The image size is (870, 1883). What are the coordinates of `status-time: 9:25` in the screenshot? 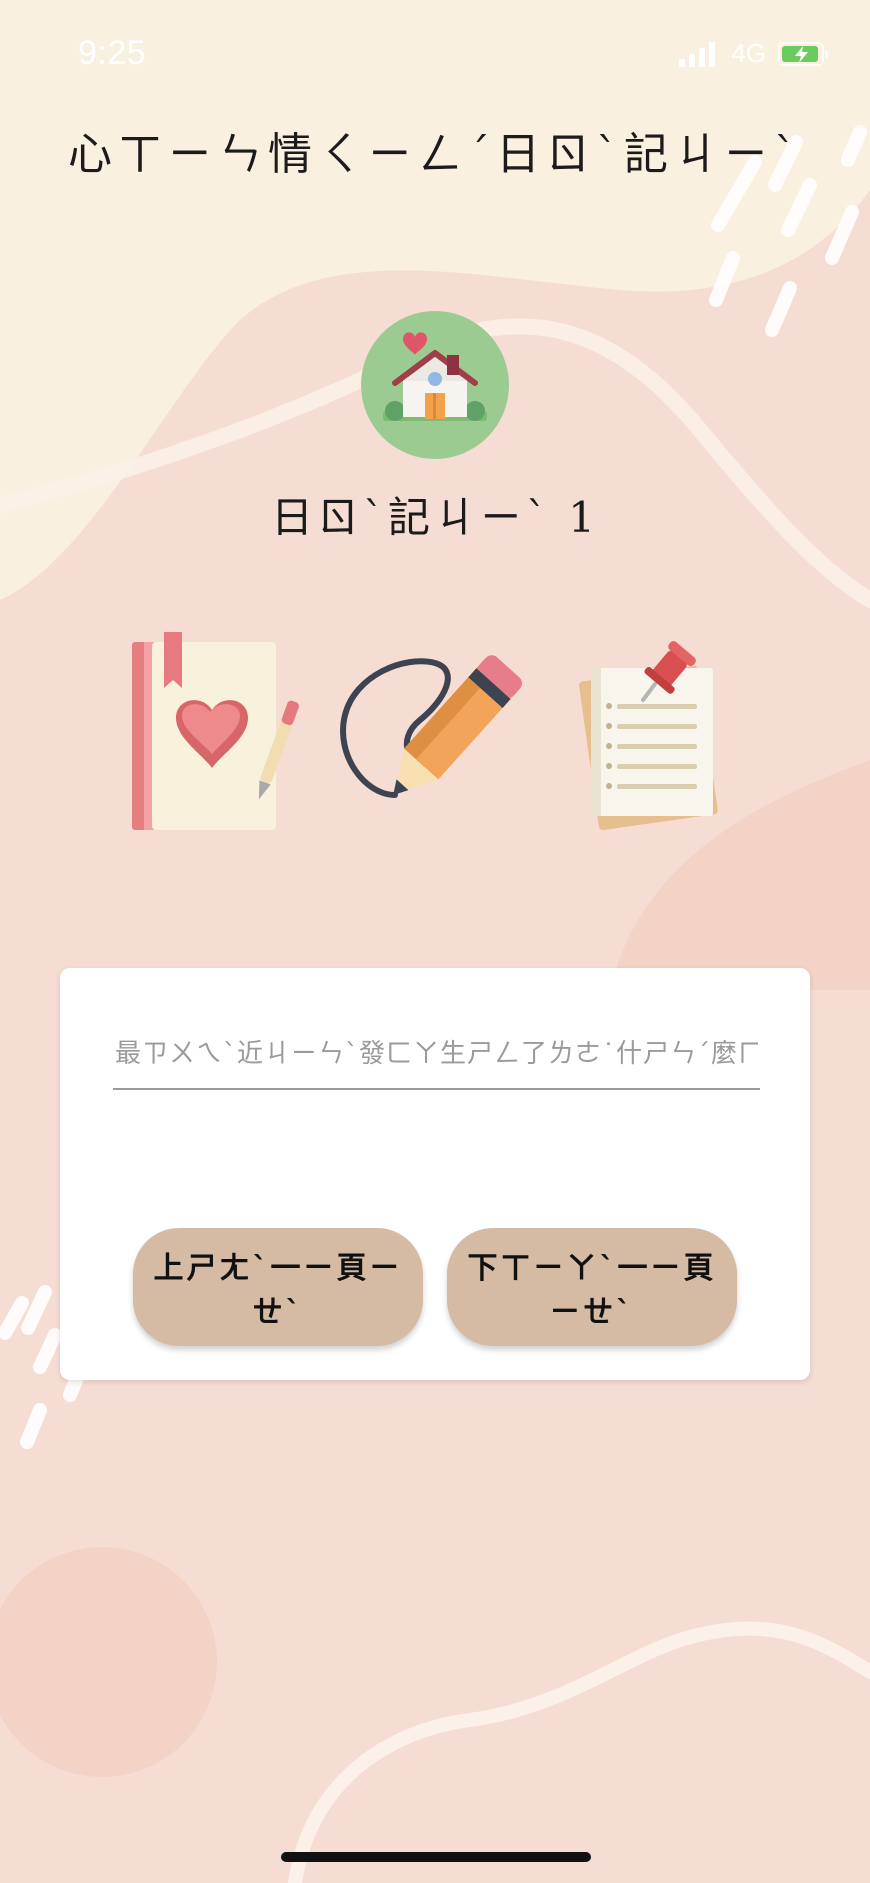 It's located at (112, 53).